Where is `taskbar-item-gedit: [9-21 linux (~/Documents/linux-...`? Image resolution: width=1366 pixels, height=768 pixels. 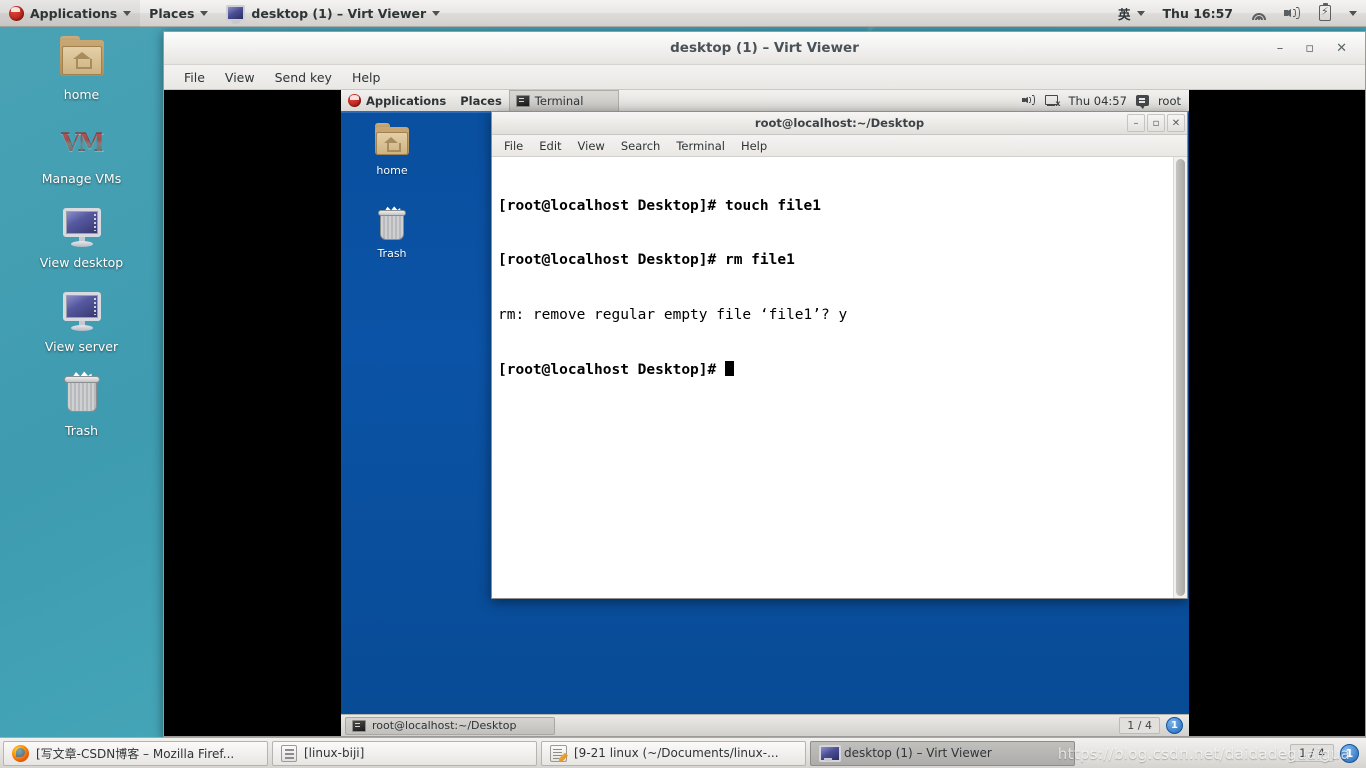 taskbar-item-gedit: [9-21 linux (~/Documents/linux-... is located at coordinates (673, 753).